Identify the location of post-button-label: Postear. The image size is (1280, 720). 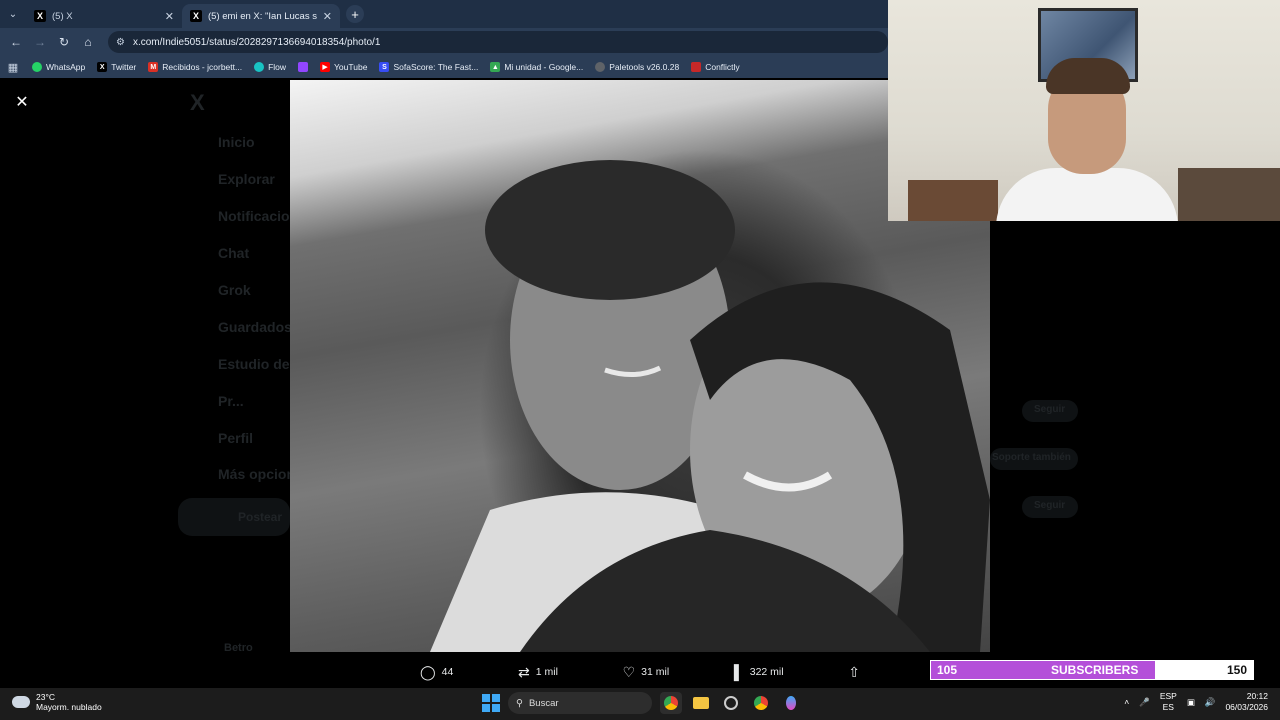
(260, 517).